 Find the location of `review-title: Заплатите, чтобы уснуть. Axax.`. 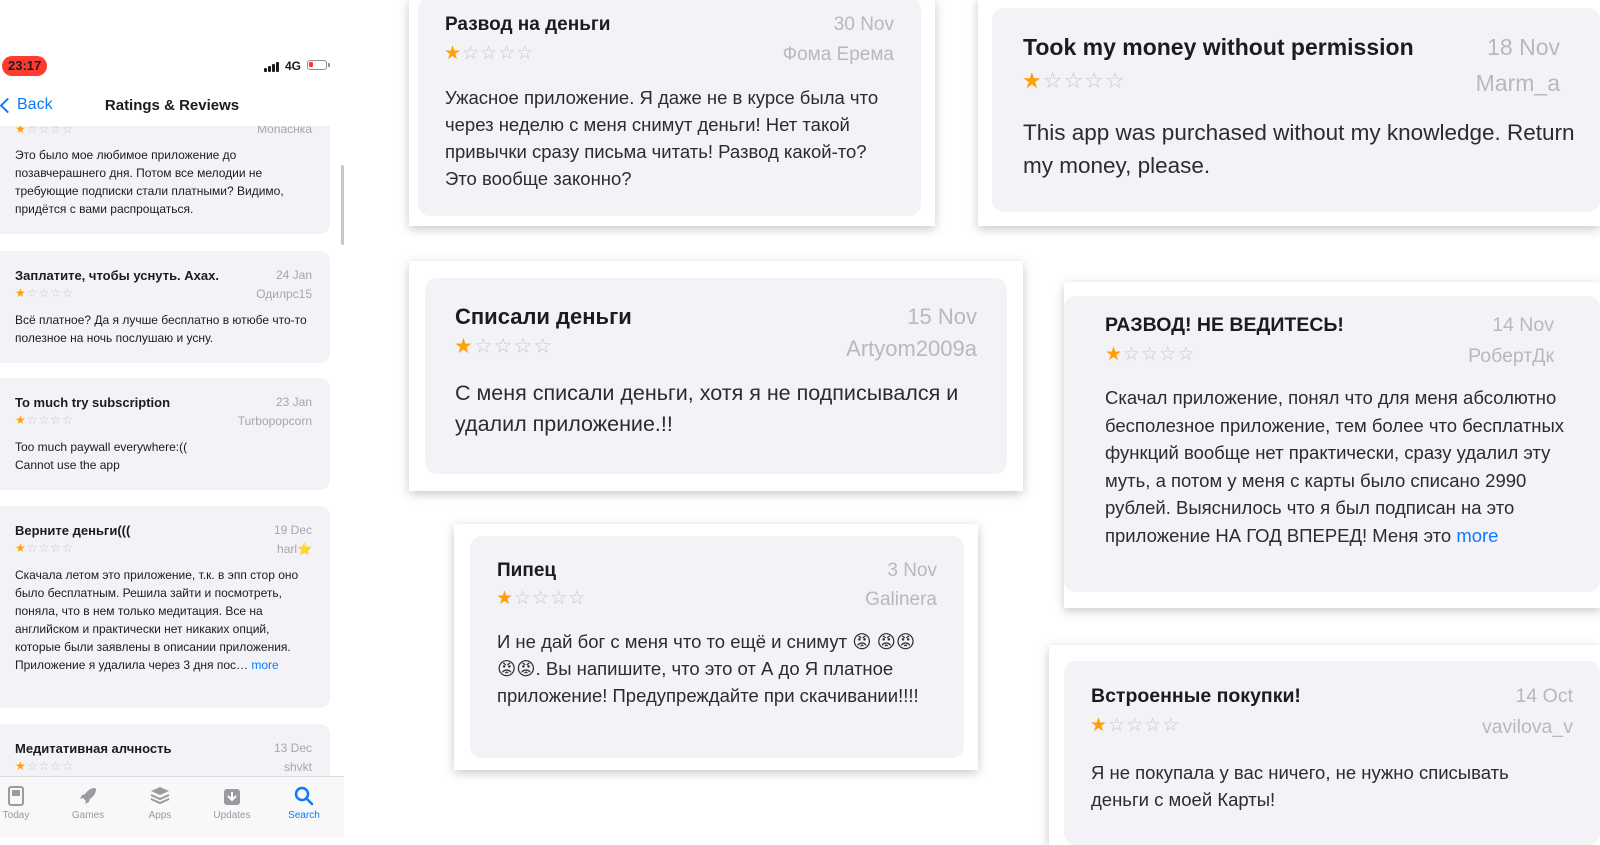

review-title: Заплатите, чтобы уснуть. Axax. is located at coordinates (117, 275).